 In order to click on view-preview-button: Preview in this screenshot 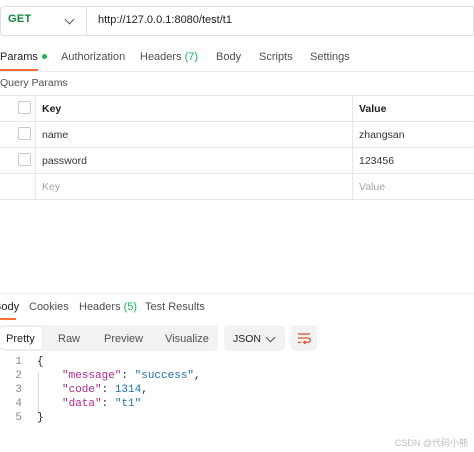, I will do `click(123, 339)`.